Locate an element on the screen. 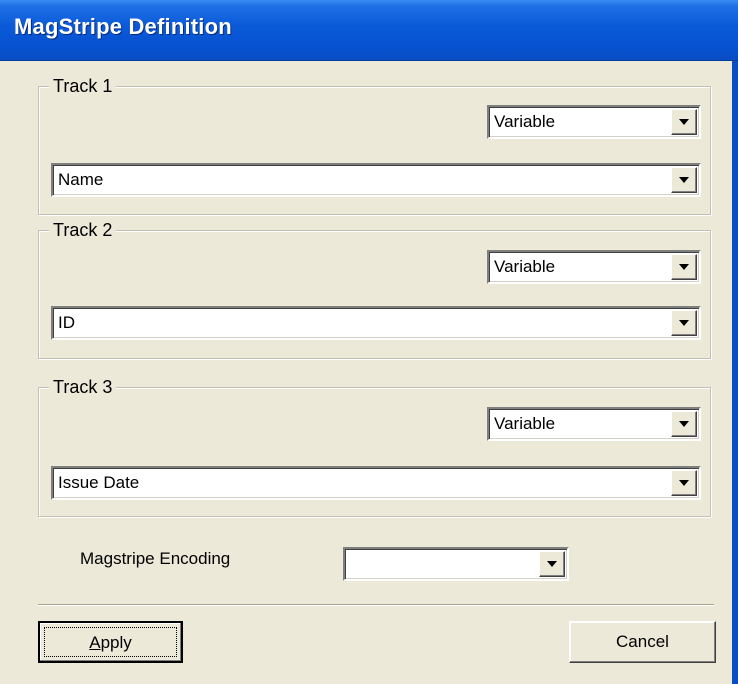  apply-button: Apply is located at coordinates (110, 642).